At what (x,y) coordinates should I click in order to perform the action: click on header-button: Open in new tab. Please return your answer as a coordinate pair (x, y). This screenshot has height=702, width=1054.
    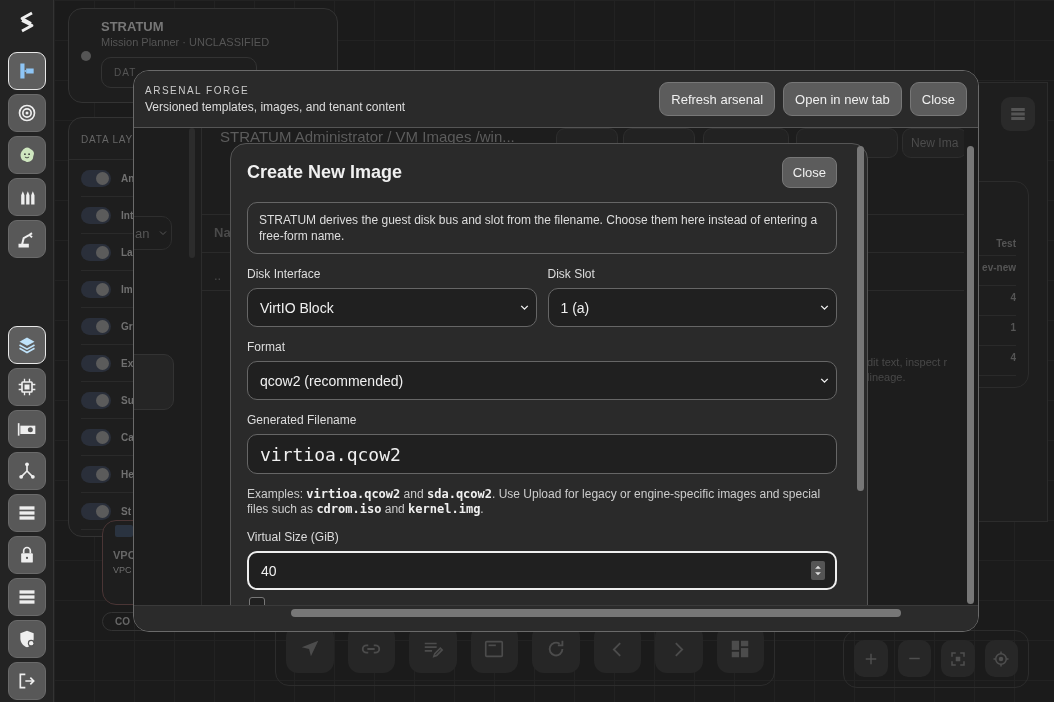
    Looking at the image, I should click on (842, 99).